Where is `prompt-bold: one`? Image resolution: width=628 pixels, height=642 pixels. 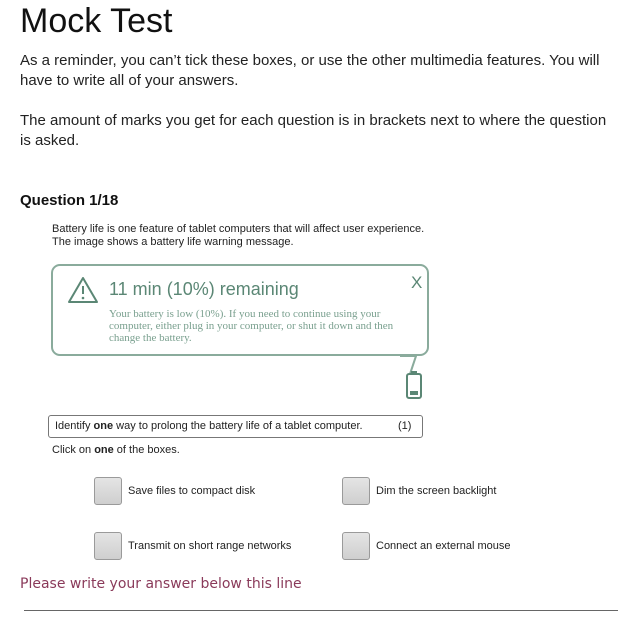
prompt-bold: one is located at coordinates (103, 426).